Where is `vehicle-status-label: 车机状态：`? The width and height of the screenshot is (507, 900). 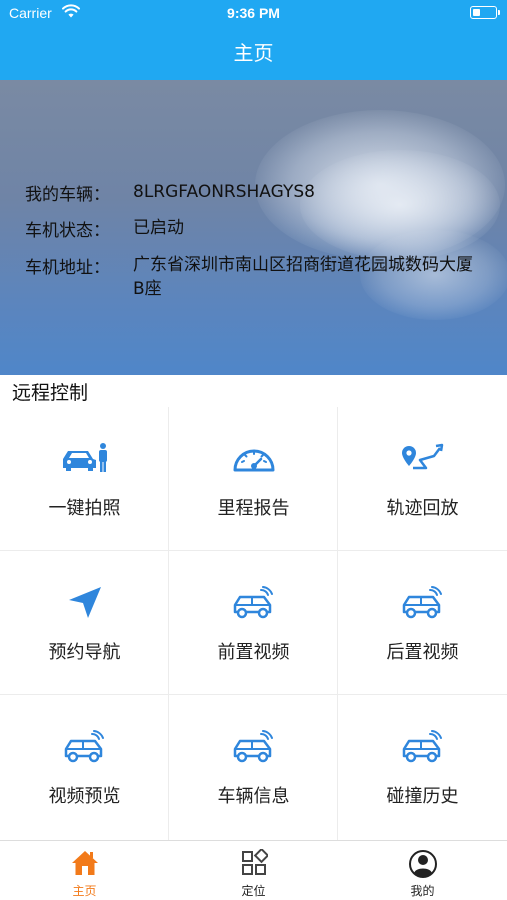
vehicle-status-label: 车机状态： is located at coordinates (67, 231).